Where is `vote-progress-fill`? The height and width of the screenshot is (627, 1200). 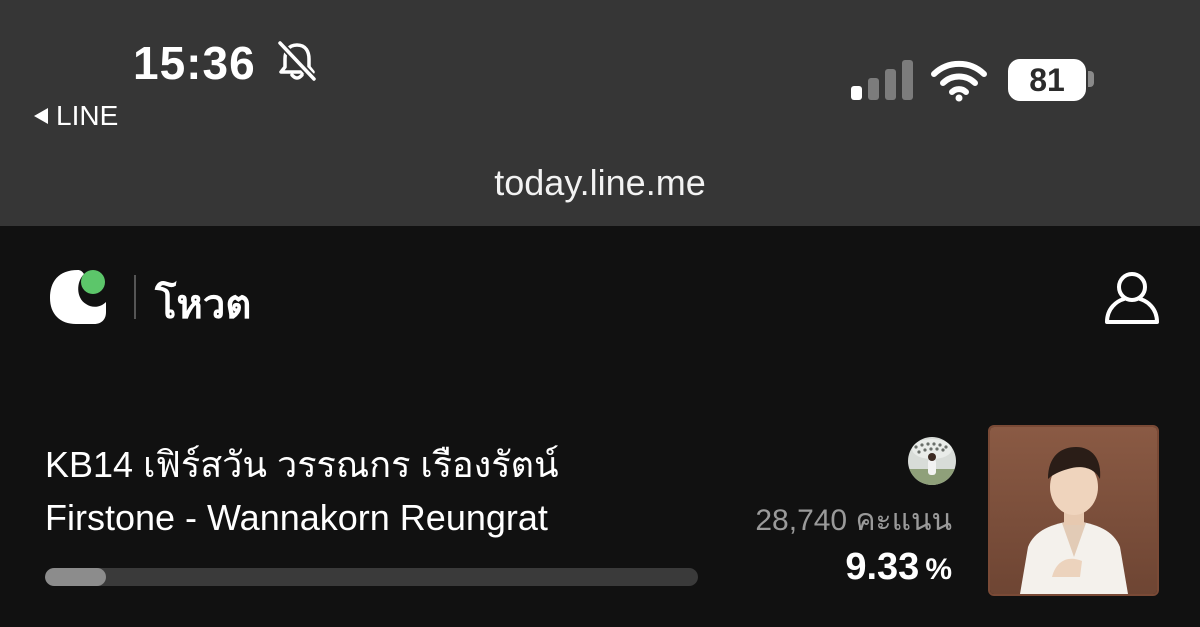 vote-progress-fill is located at coordinates (75, 577).